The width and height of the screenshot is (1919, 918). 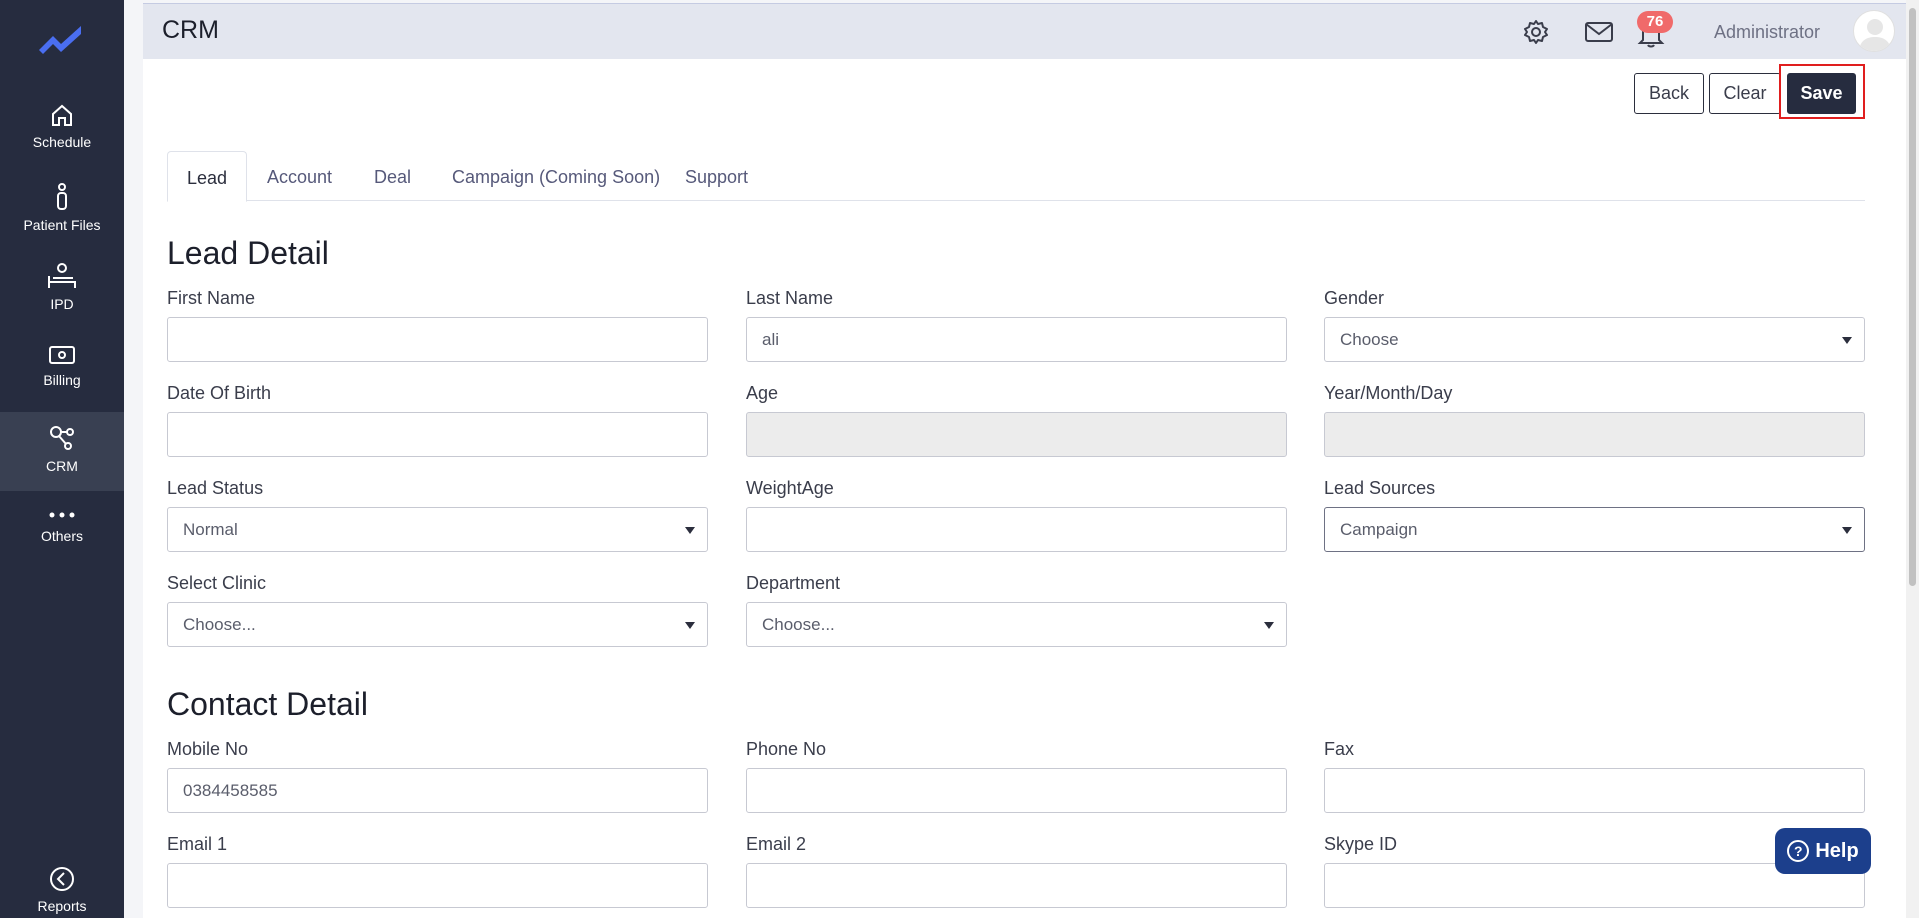 I want to click on tab-campaign: Campaign (Coming Soon), so click(x=556, y=176).